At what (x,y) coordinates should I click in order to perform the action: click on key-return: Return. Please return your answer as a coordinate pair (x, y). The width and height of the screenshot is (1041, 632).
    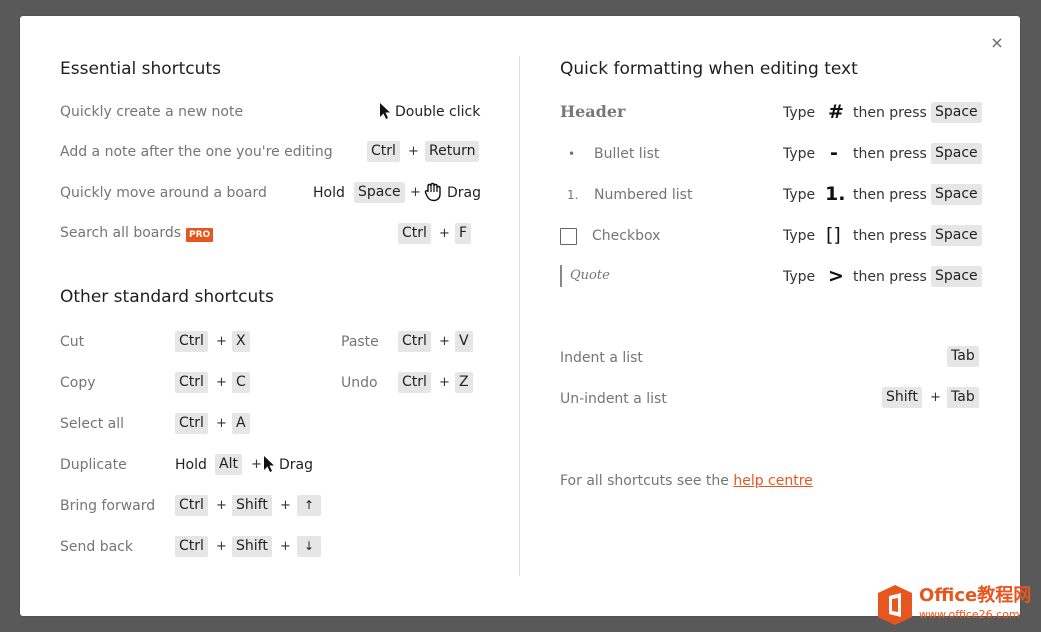
    Looking at the image, I should click on (452, 151).